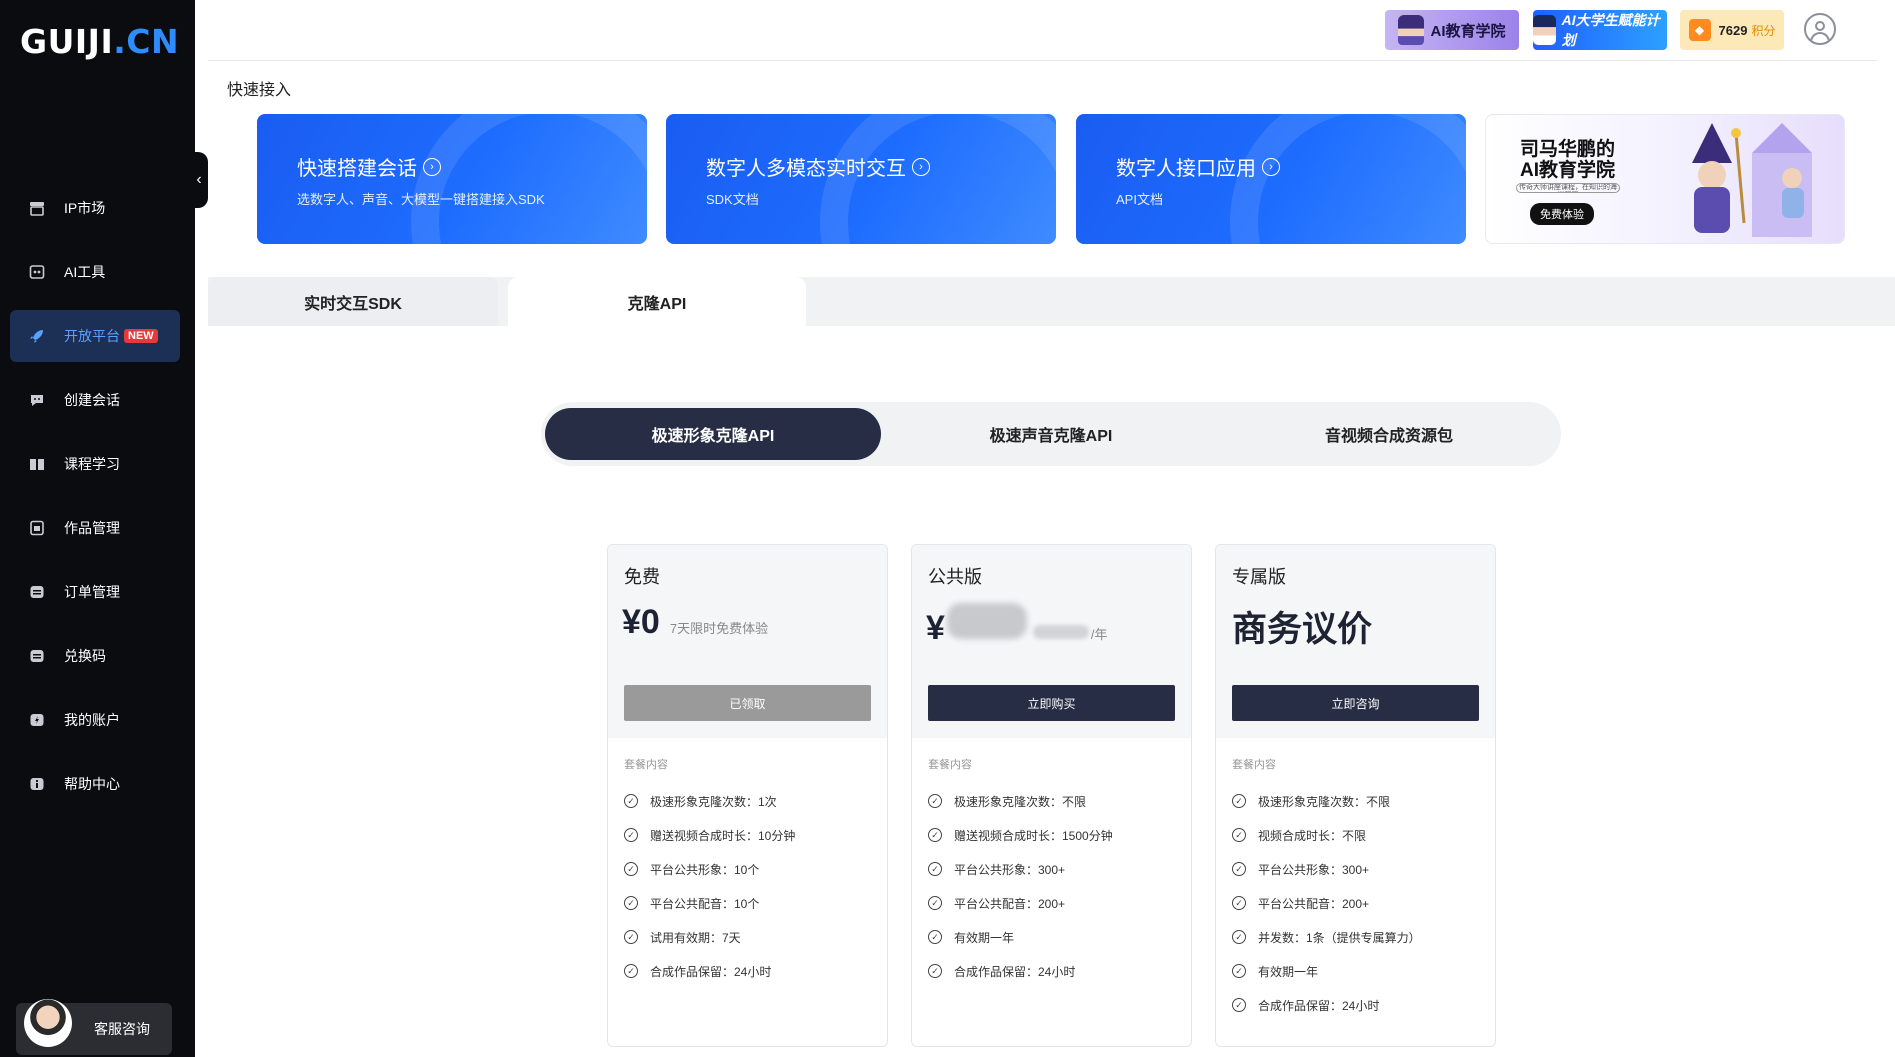  Describe the element at coordinates (95, 208) in the screenshot. I see `sidebar-item-ip-market: IP市场` at that location.